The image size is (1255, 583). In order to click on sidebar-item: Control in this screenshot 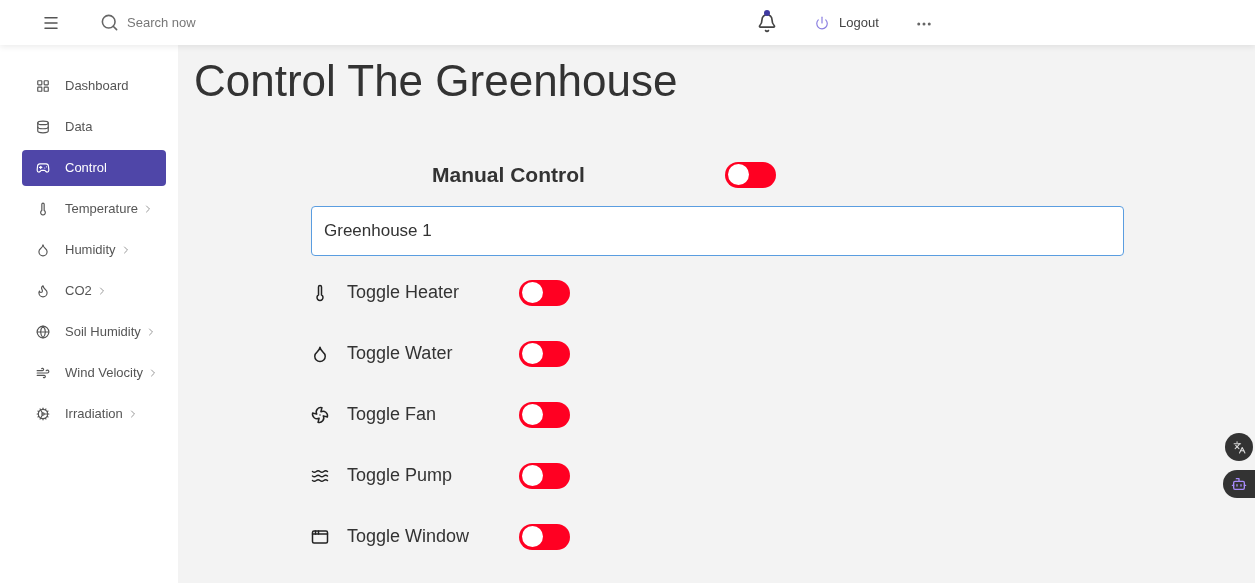, I will do `click(94, 168)`.